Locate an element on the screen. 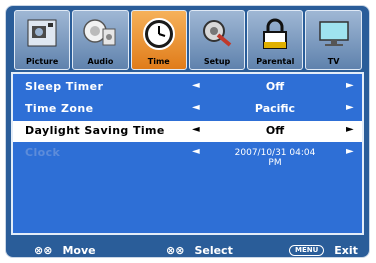  clock-row: Clock ◄ 2007/10/31 04:04 PM ► is located at coordinates (187, 155).